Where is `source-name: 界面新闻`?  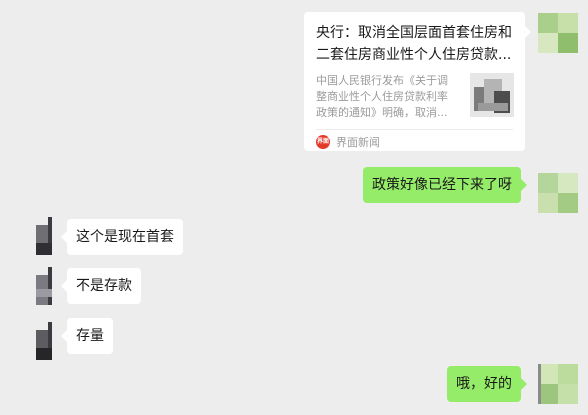
source-name: 界面新闻 is located at coordinates (358, 142).